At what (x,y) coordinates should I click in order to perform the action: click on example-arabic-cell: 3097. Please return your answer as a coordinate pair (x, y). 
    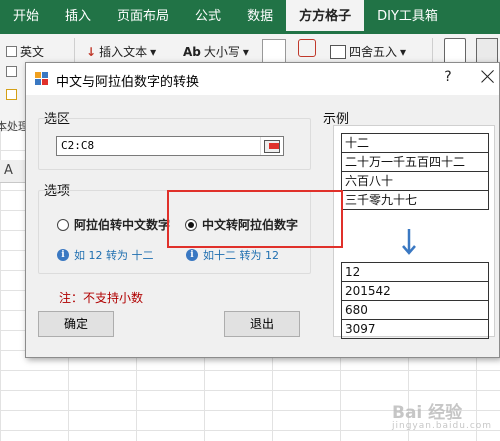
    Looking at the image, I should click on (360, 329).